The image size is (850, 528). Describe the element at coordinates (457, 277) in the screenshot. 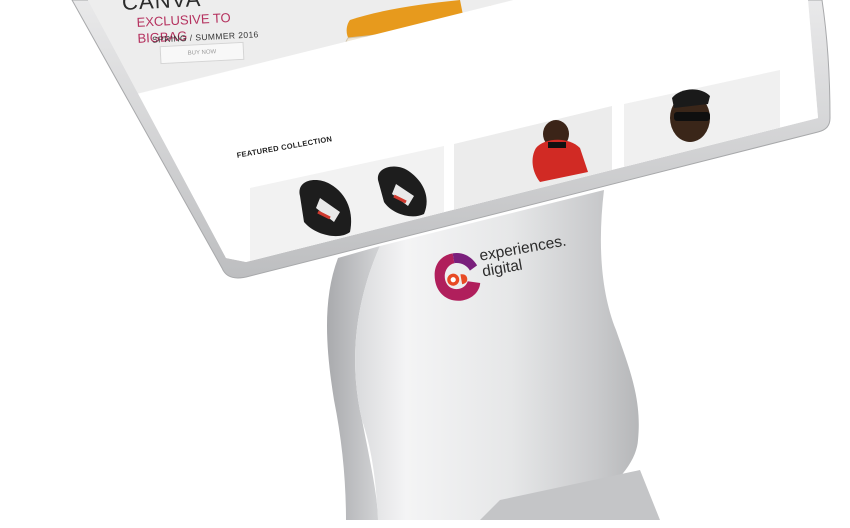

I see `experiences-digital-logo-icon` at that location.